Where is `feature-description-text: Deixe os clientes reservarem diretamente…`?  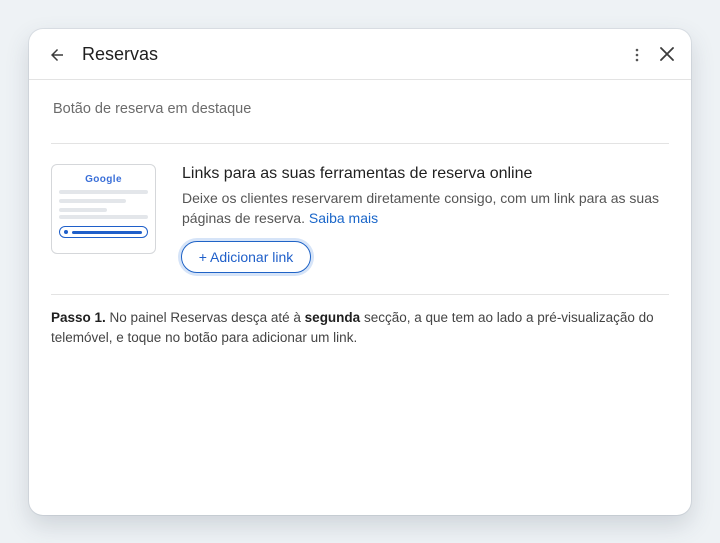
feature-description-text: Deixe os clientes reservarem diretamente… is located at coordinates (420, 208).